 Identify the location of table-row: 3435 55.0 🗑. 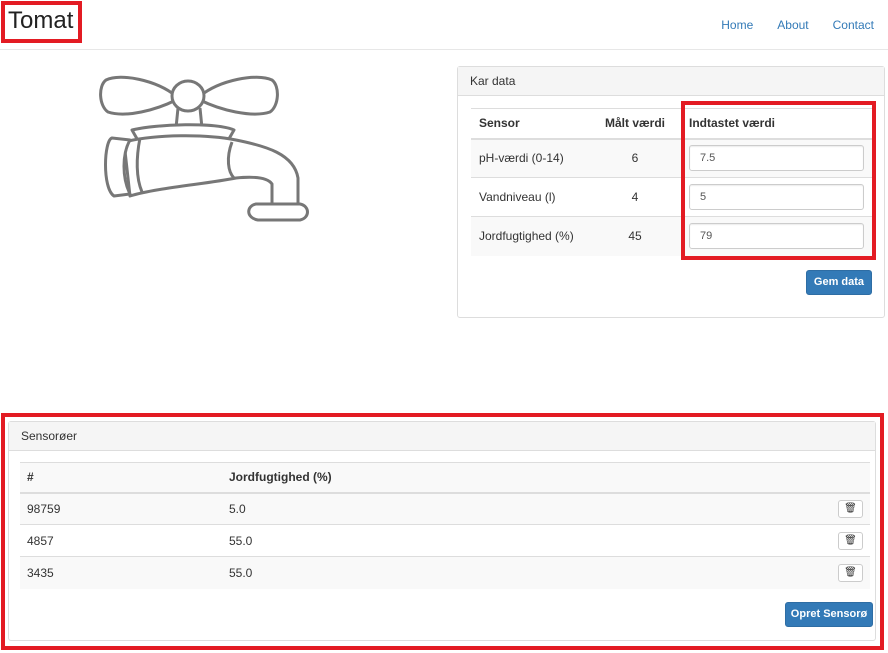
(445, 572).